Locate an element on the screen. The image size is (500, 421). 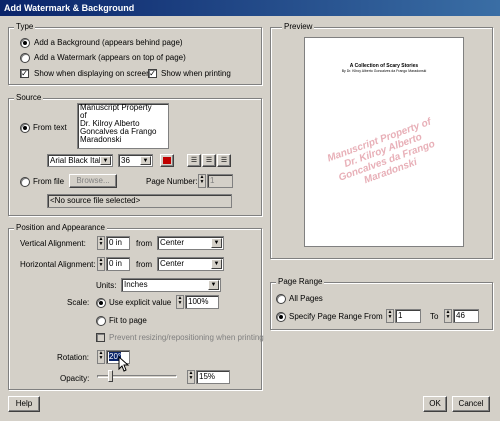
font-dropdown: Arial Black Italic ▼ is located at coordinates (80, 160).